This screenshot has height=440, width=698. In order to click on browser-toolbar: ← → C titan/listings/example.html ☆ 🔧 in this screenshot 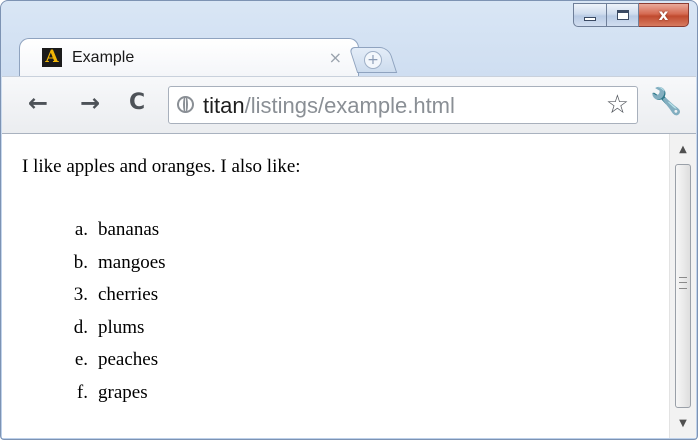, I will do `click(349, 105)`.